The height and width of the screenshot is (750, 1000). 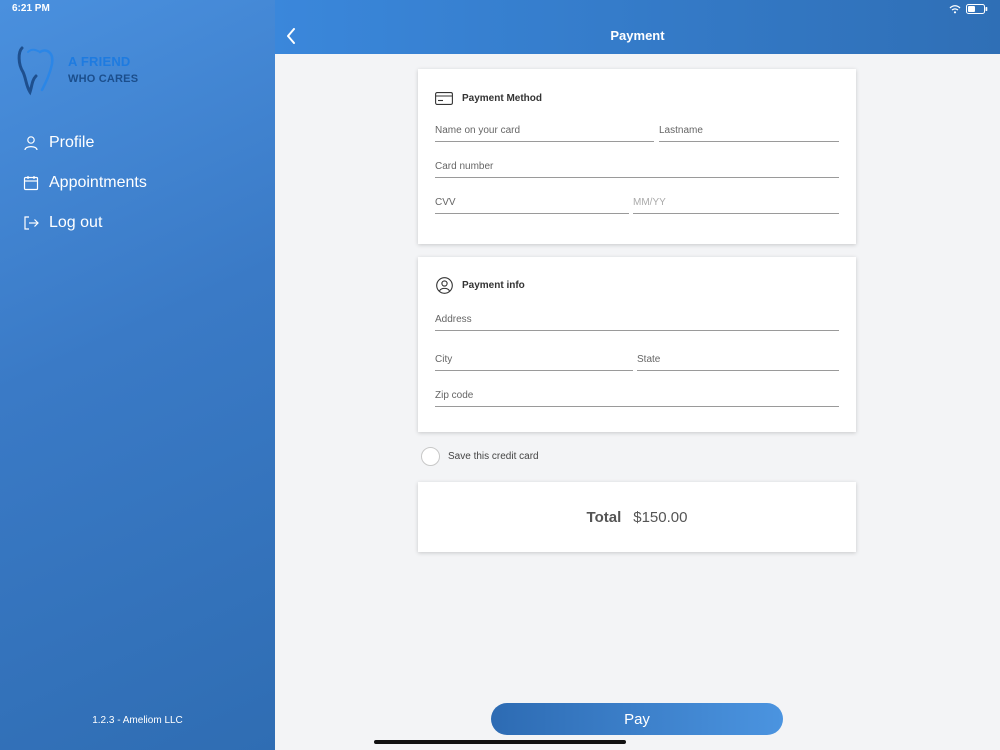 What do you see at coordinates (637, 344) in the screenshot?
I see `payment-info-card: Payment info` at bounding box center [637, 344].